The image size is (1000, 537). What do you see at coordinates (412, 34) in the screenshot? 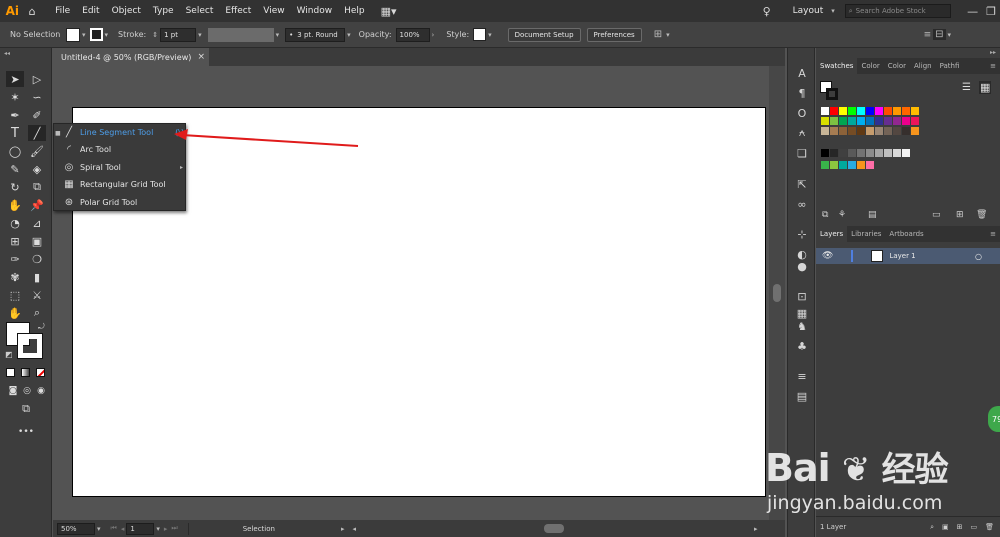
I see `opacity-field: 100%` at bounding box center [412, 34].